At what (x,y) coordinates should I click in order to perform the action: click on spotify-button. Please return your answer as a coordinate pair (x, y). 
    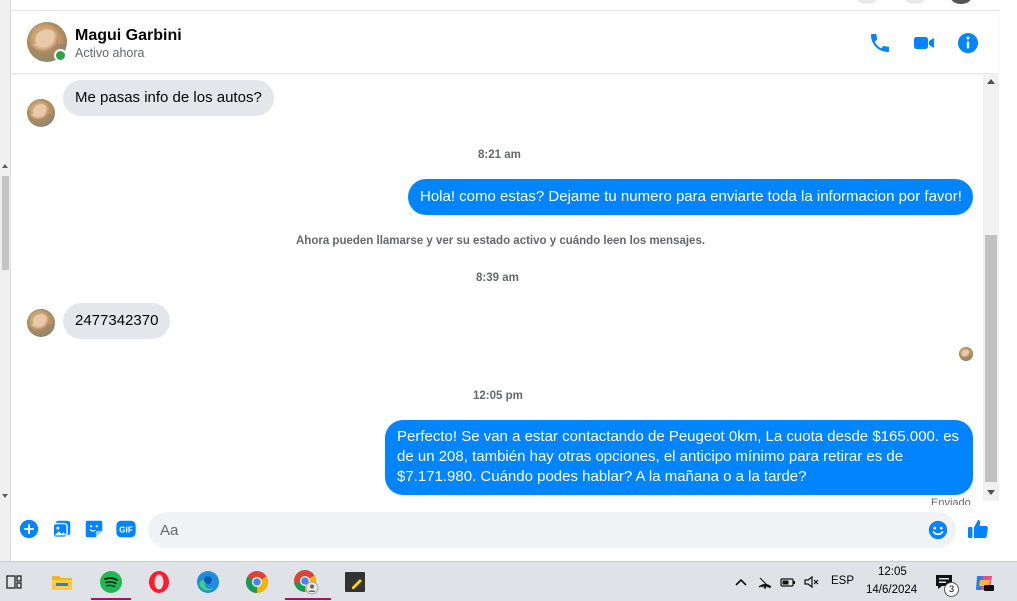
    Looking at the image, I should click on (111, 582).